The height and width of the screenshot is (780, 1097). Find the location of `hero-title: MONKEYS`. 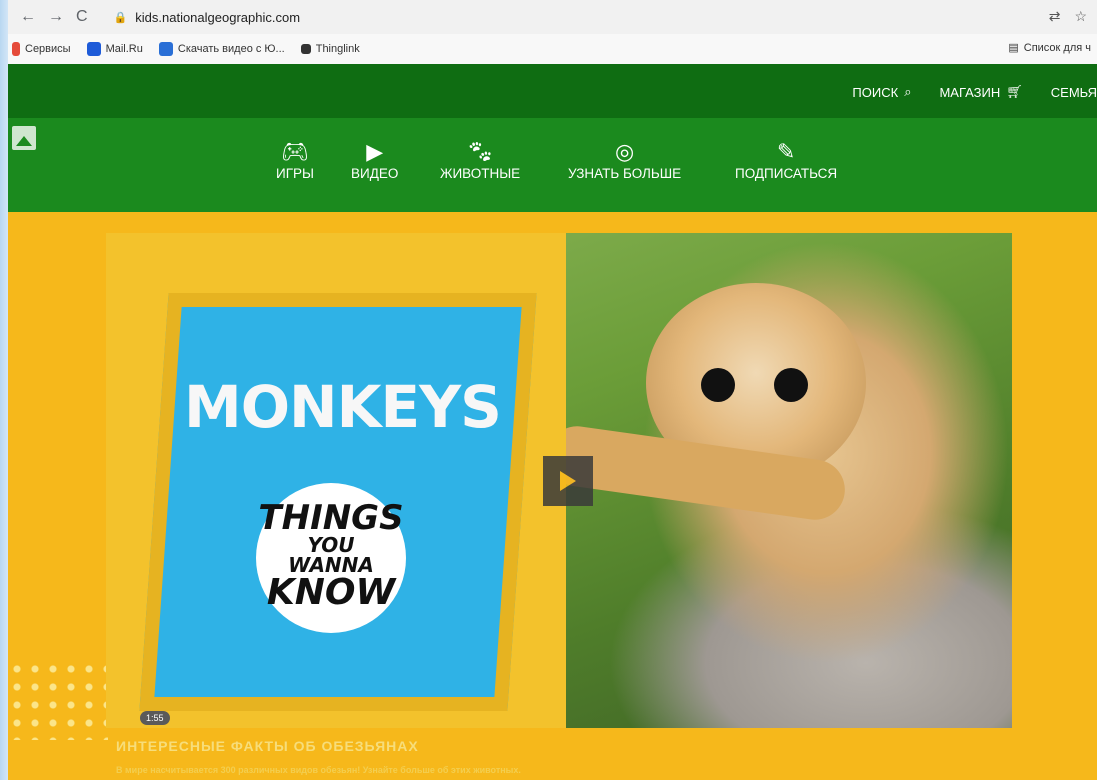

hero-title: MONKEYS is located at coordinates (343, 407).